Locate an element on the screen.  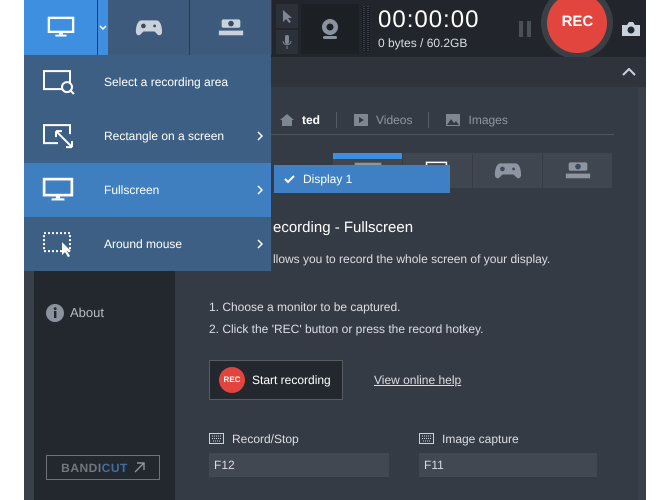
rec-badge: REC is located at coordinates (232, 379).